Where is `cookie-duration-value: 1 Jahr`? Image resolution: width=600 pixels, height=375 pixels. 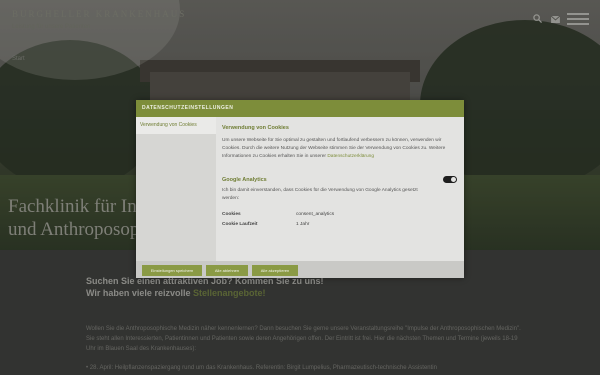 cookie-duration-value: 1 Jahr is located at coordinates (303, 224).